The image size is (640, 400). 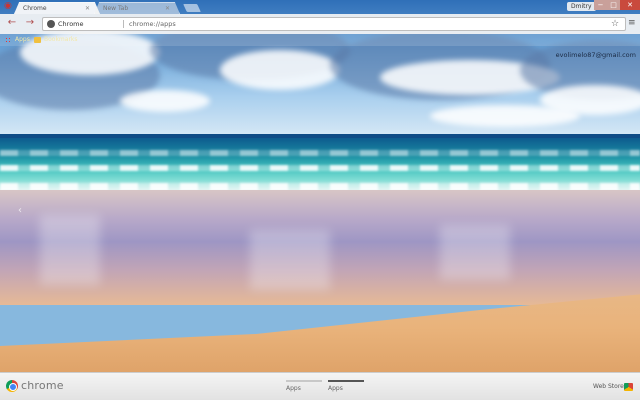 What do you see at coordinates (581, 6) in the screenshot?
I see `profile-button: Dmitry` at bounding box center [581, 6].